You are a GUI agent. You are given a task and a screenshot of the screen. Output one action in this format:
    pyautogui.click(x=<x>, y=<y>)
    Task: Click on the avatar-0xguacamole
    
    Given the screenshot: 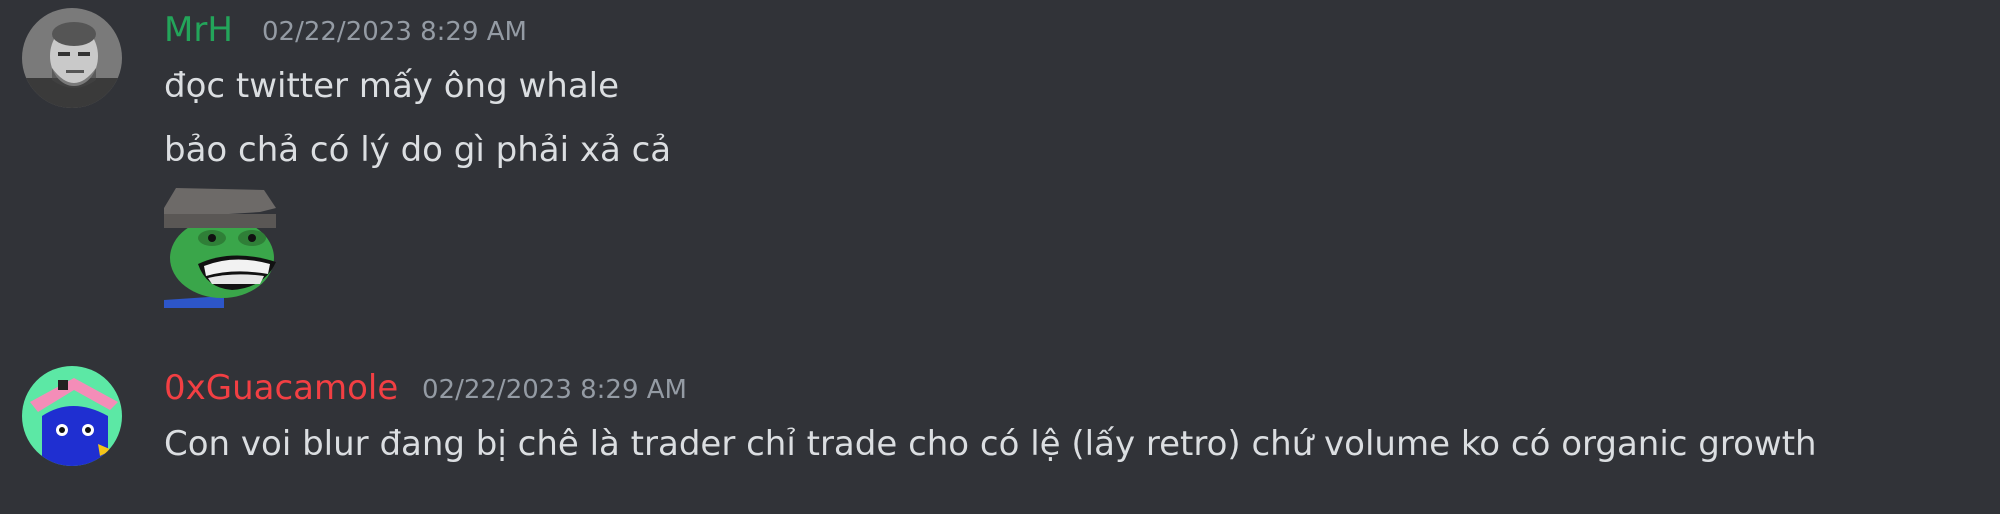 What is the action you would take?
    pyautogui.click(x=72, y=416)
    